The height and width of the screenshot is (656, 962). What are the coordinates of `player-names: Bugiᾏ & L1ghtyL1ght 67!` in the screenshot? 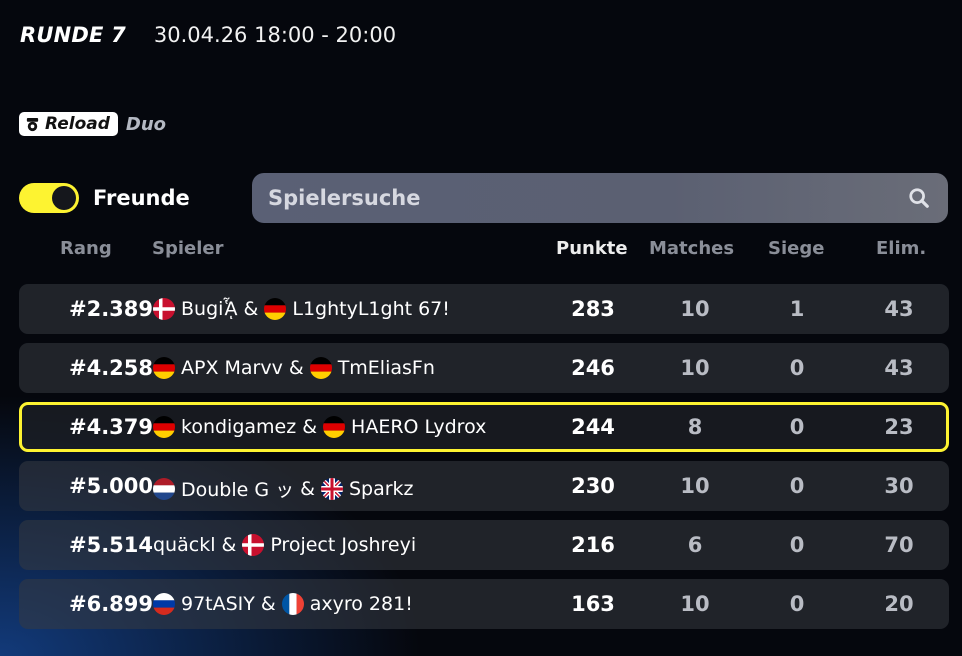 It's located at (301, 309).